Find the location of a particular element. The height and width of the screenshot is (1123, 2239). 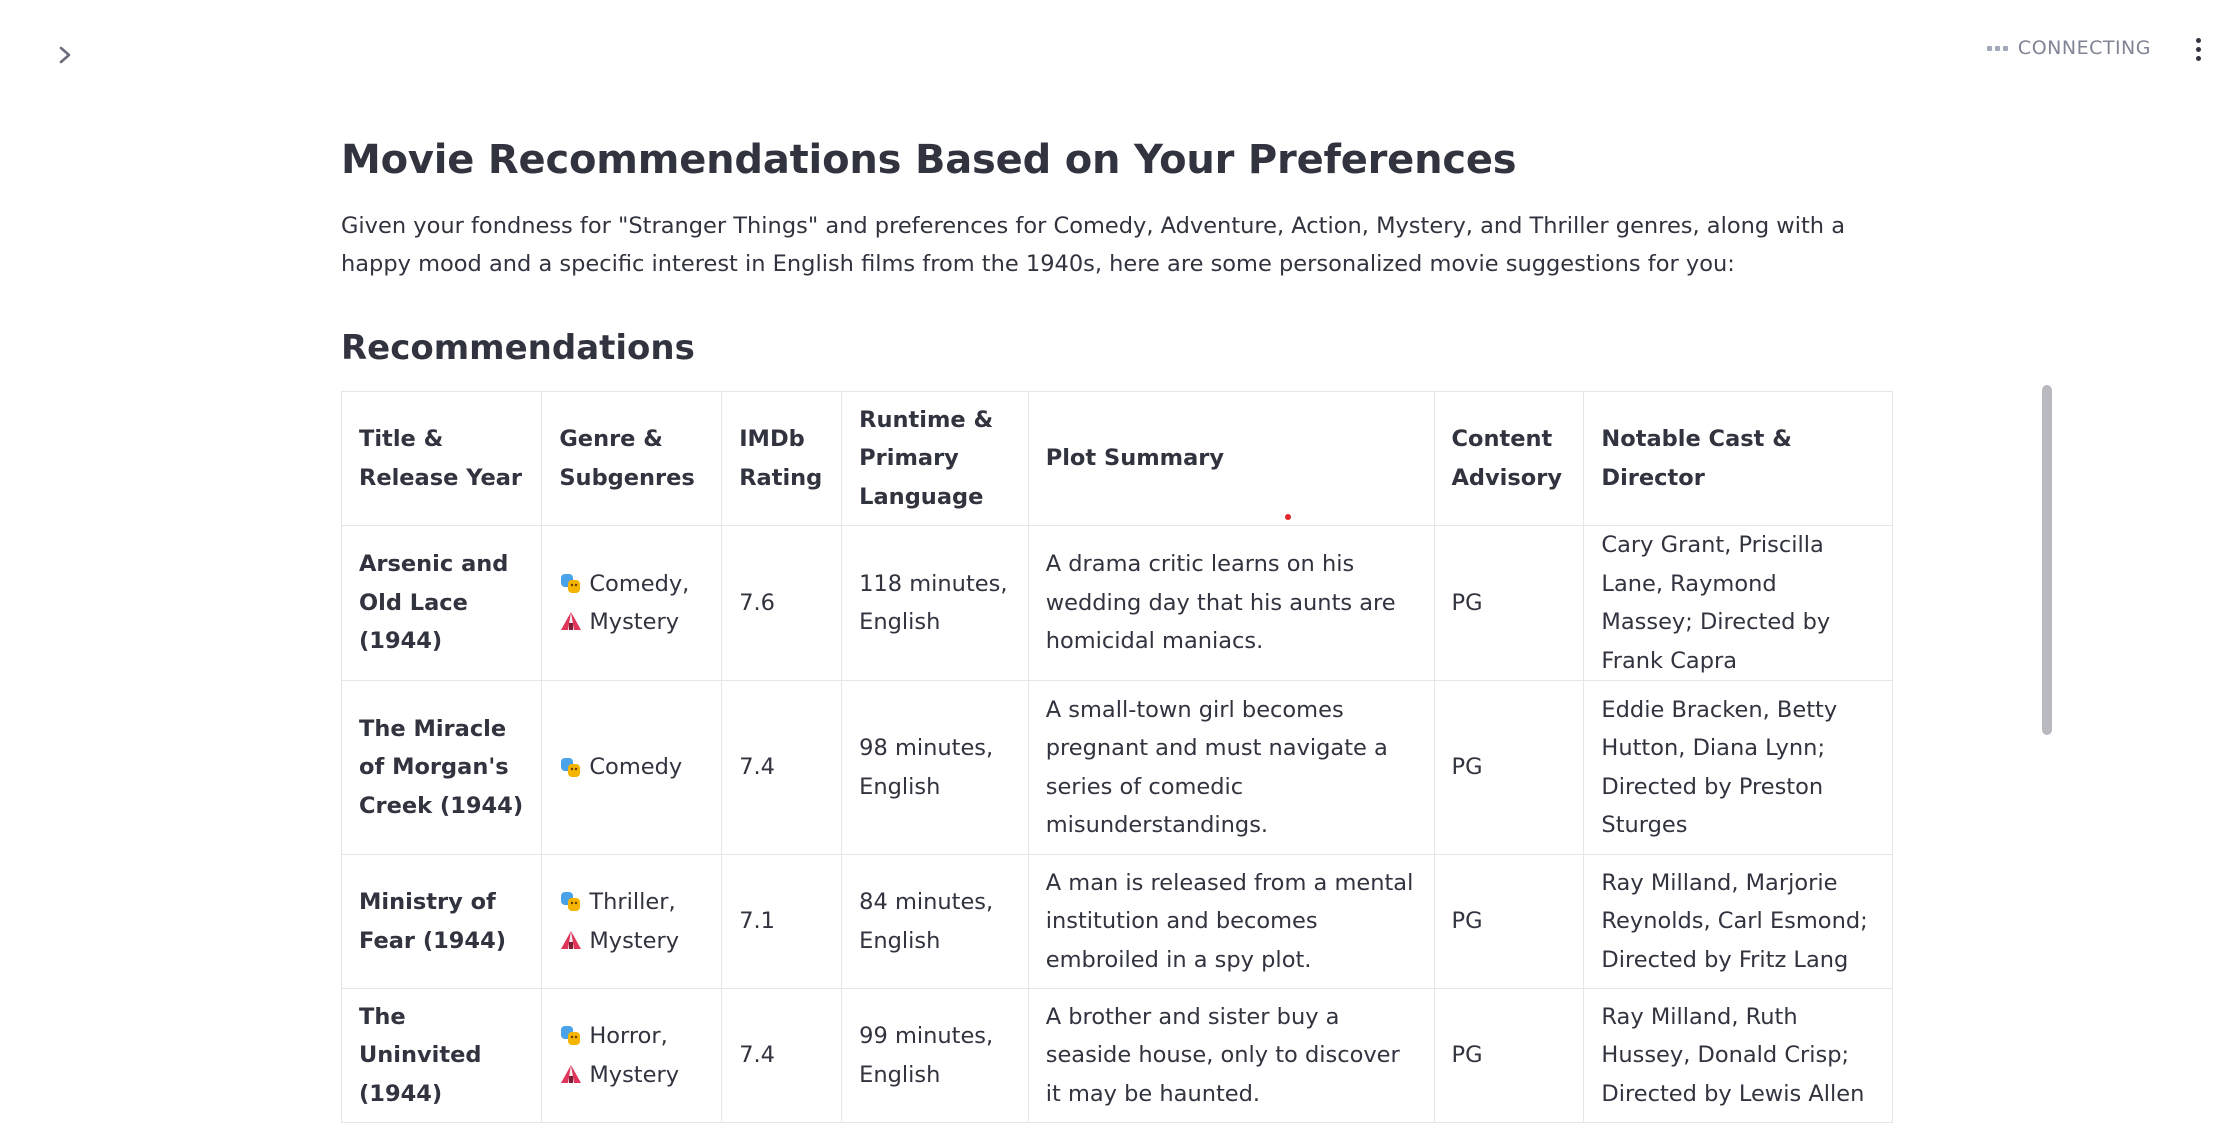

column-header-runtime: Runtime & Primary Language is located at coordinates (935, 458).